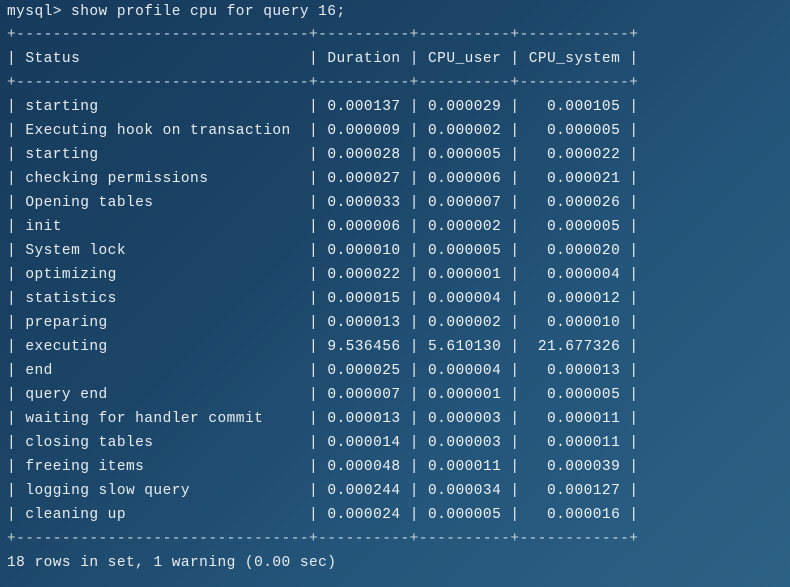 The width and height of the screenshot is (790, 587). I want to click on column-header: Status, so click(162, 59).